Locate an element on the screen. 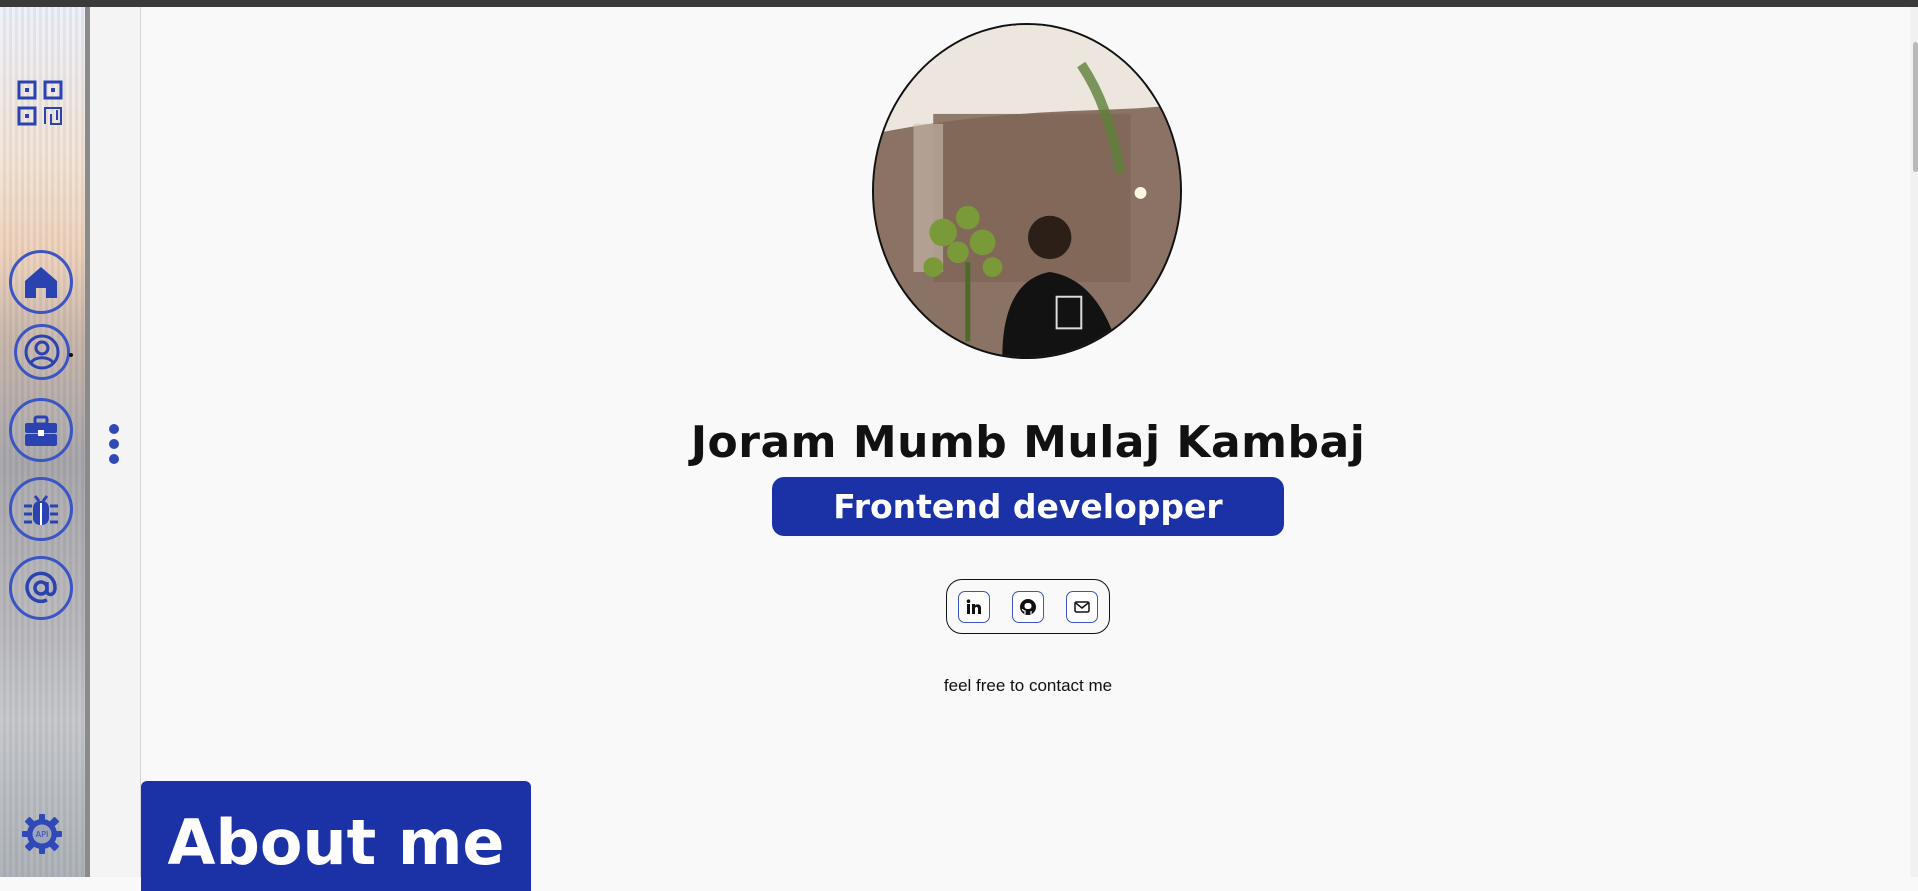  mail-icon is located at coordinates (1082, 606).